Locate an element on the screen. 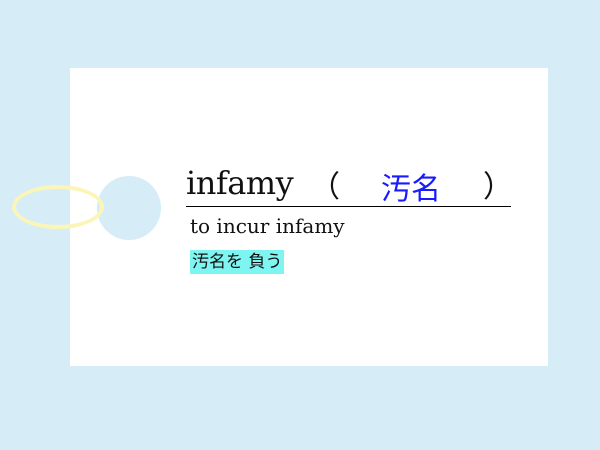 Image resolution: width=600 pixels, height=450 pixels. headline-row: infamy （ 汚名 ） is located at coordinates (349, 183).